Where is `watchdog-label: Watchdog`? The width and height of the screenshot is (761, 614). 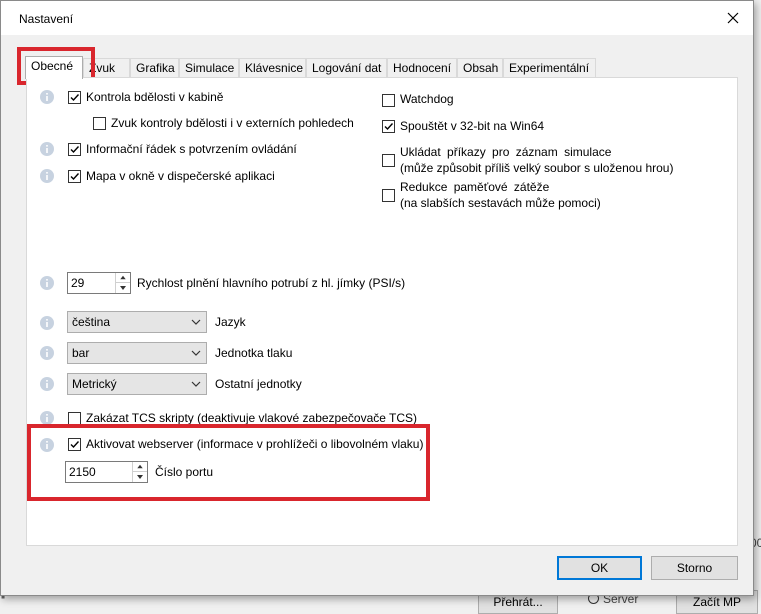 watchdog-label: Watchdog is located at coordinates (427, 99).